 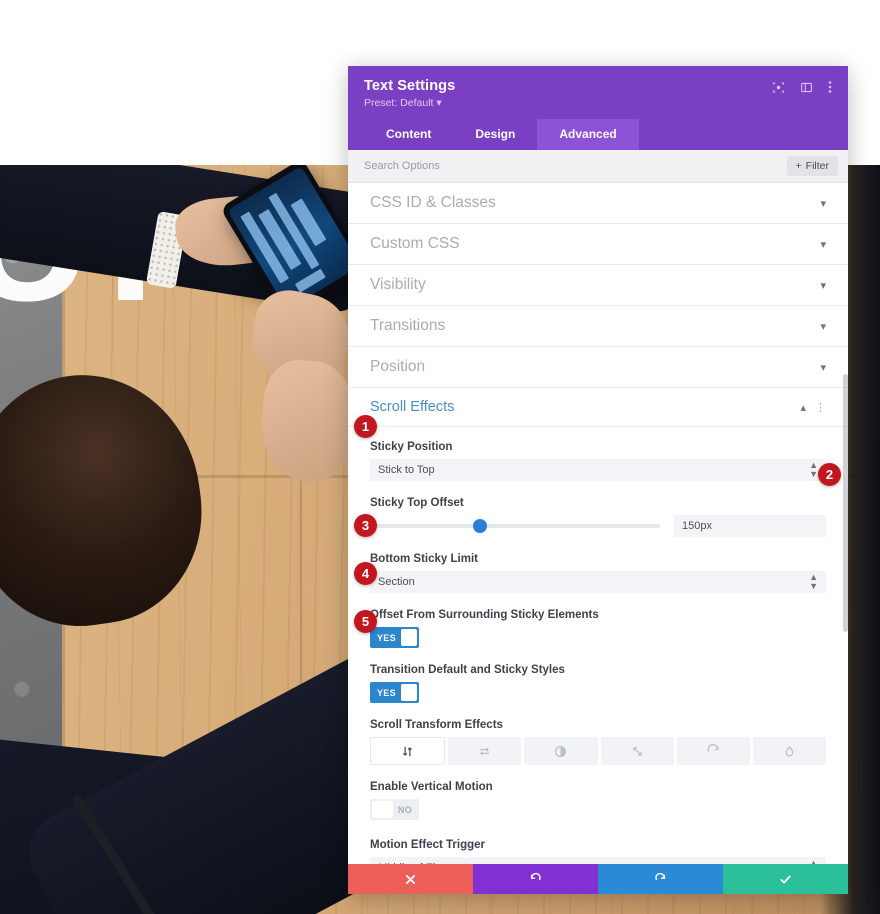 What do you see at coordinates (411, 447) in the screenshot?
I see `field-label: Sticky Position` at bounding box center [411, 447].